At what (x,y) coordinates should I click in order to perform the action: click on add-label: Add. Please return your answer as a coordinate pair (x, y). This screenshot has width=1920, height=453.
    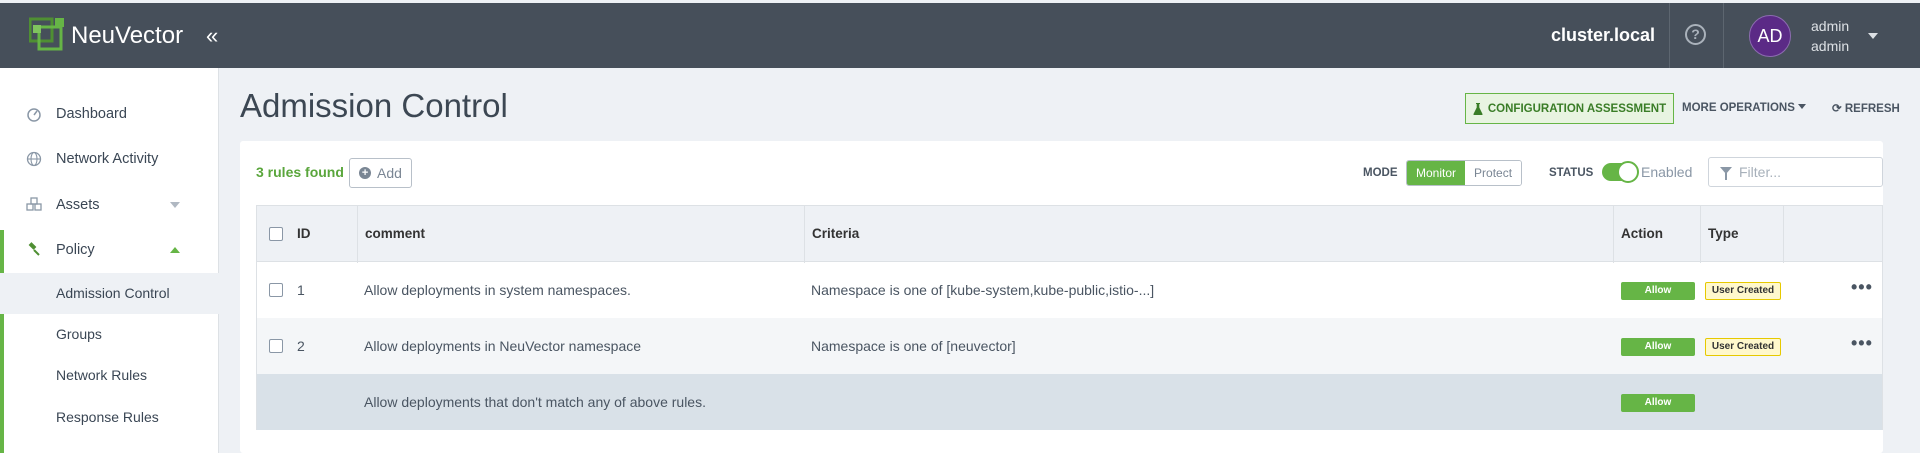
    Looking at the image, I should click on (389, 173).